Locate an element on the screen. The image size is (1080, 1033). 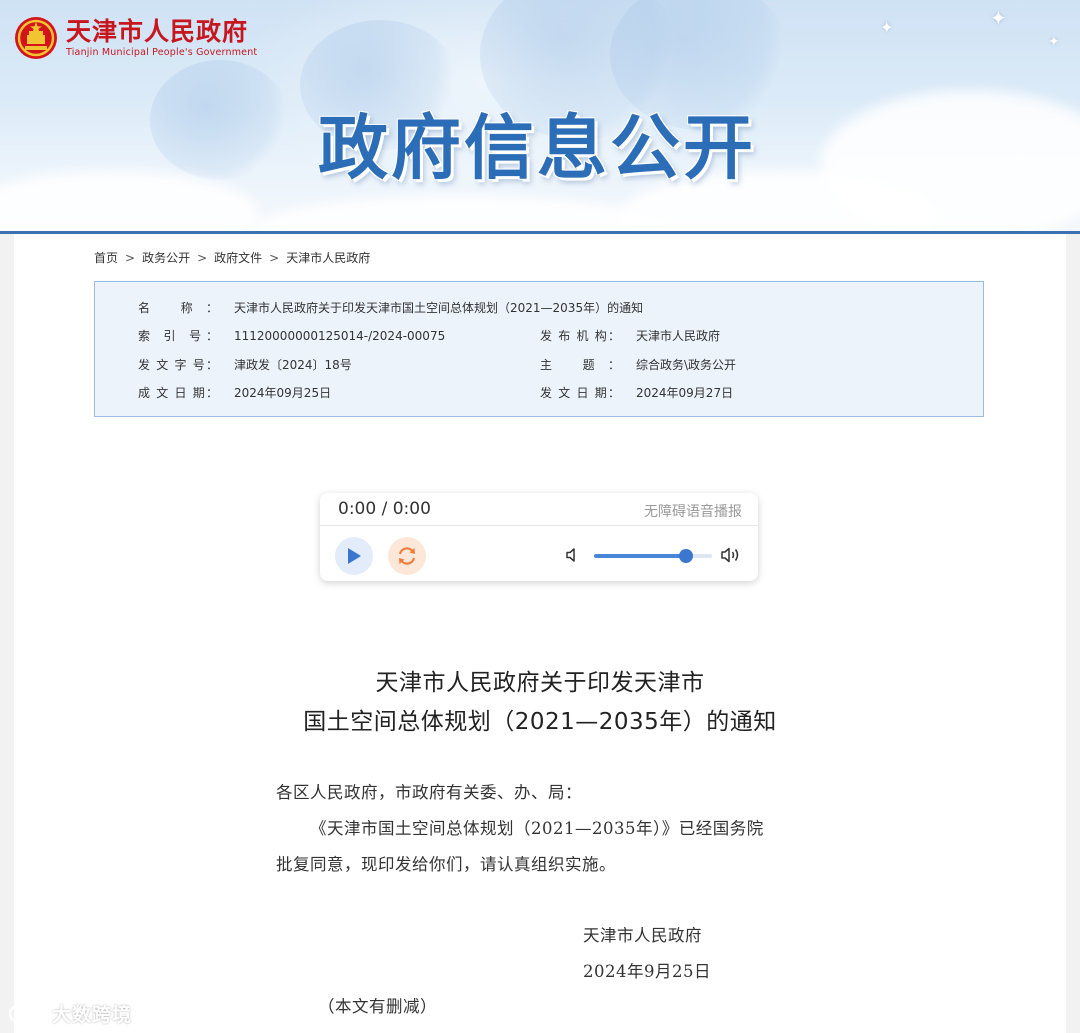
breadcrumb: 首页 > 政务公开 > 政府文件 > 天津市人民政府 is located at coordinates (232, 257).